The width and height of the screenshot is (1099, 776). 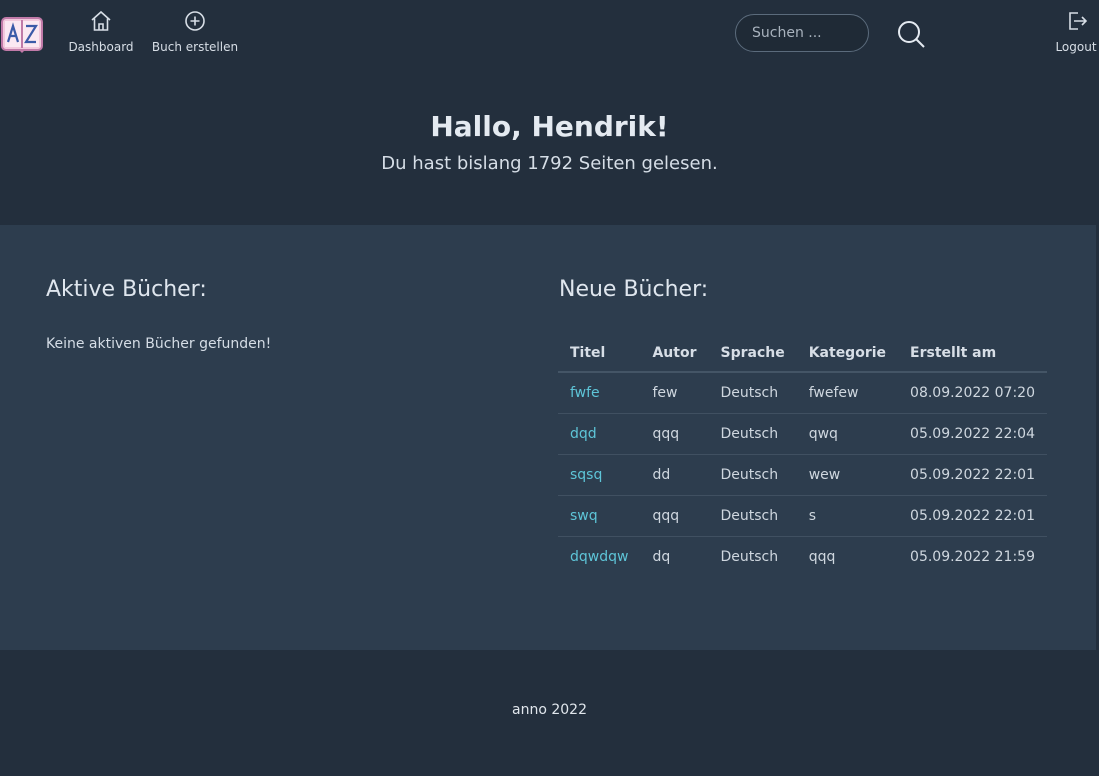 What do you see at coordinates (752, 354) in the screenshot?
I see `column-header-language: Sprache` at bounding box center [752, 354].